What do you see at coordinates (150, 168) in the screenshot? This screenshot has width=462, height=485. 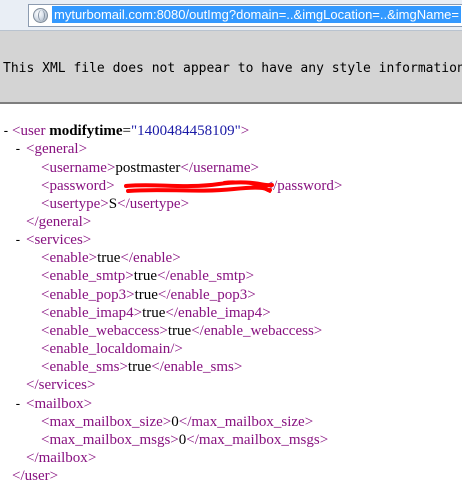 I see `xml-line-username: <username>postmaster</username>` at bounding box center [150, 168].